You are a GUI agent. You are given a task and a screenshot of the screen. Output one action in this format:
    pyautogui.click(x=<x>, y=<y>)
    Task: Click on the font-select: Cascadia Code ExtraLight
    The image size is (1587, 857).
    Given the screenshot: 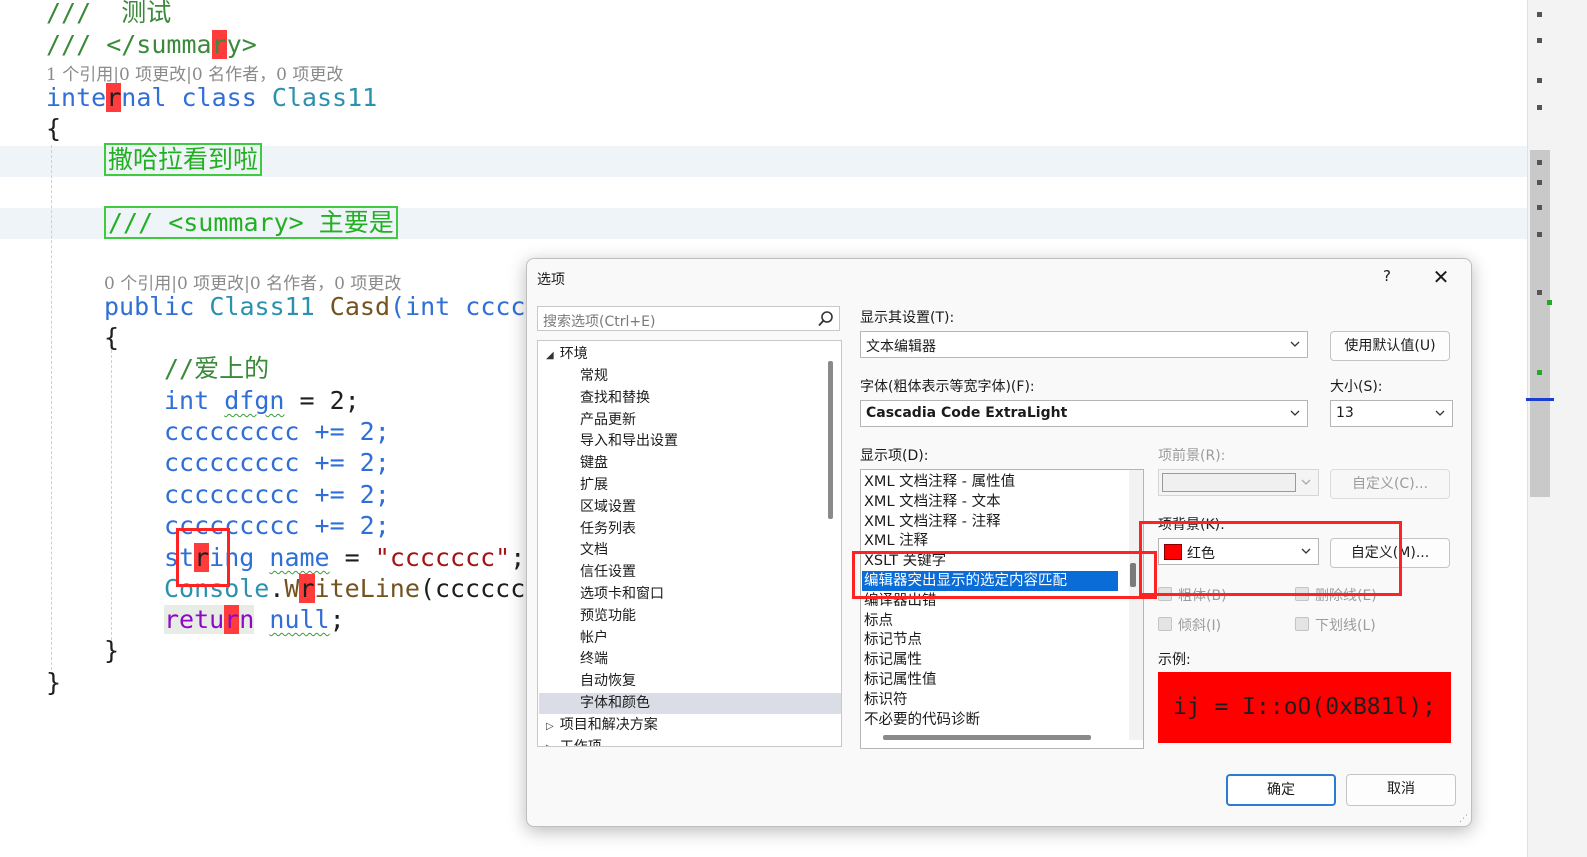 What is the action you would take?
    pyautogui.click(x=1084, y=413)
    